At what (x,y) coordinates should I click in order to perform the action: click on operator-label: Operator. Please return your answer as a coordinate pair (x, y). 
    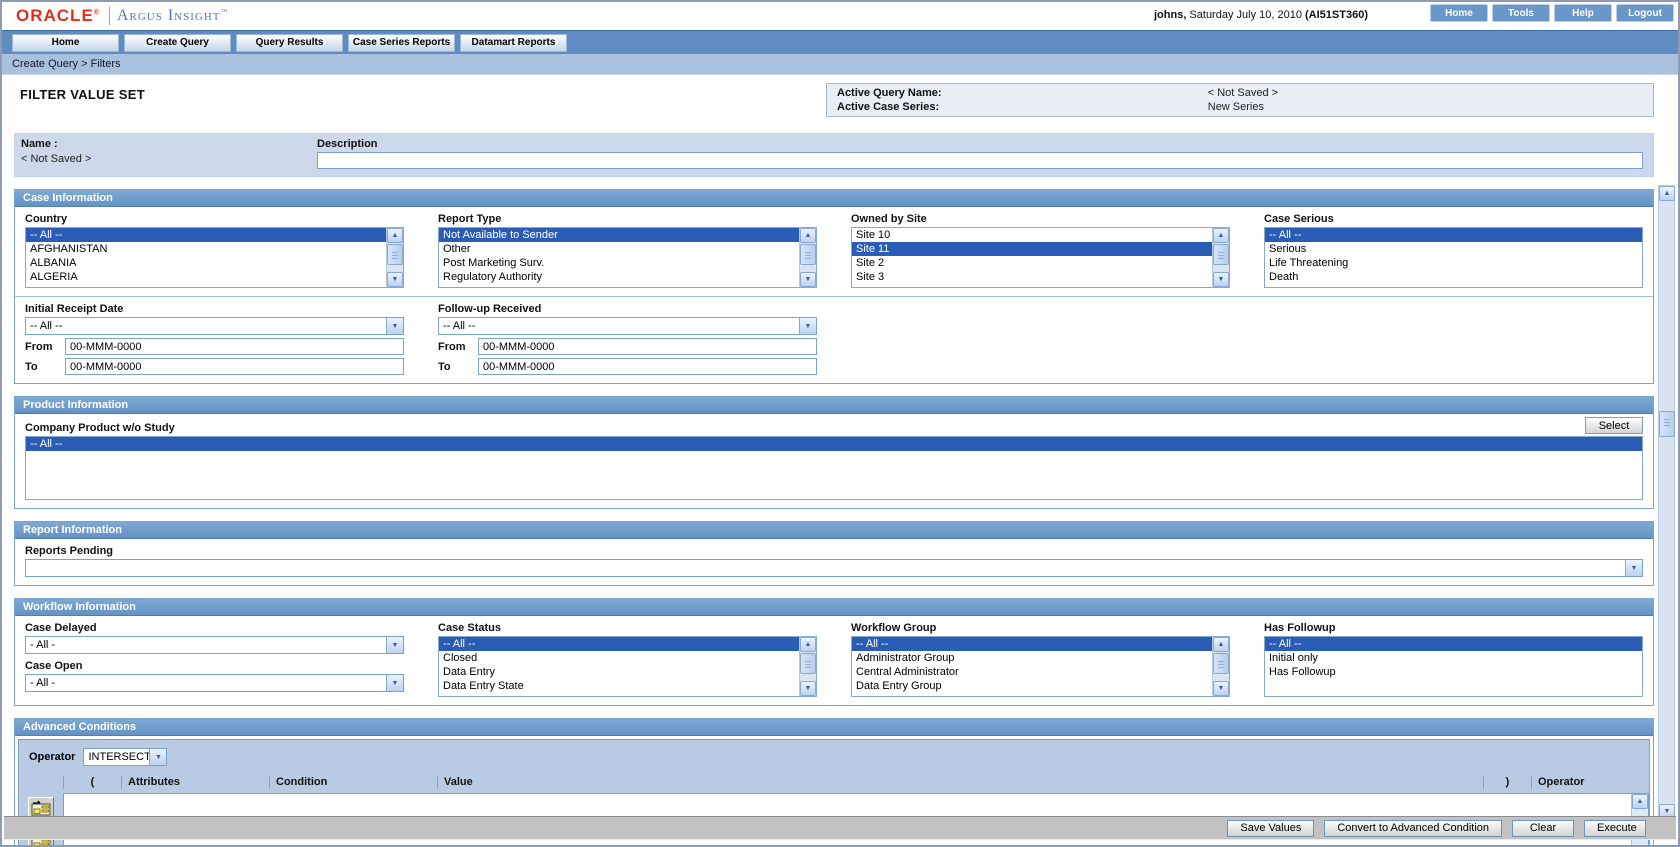
    Looking at the image, I should click on (52, 757).